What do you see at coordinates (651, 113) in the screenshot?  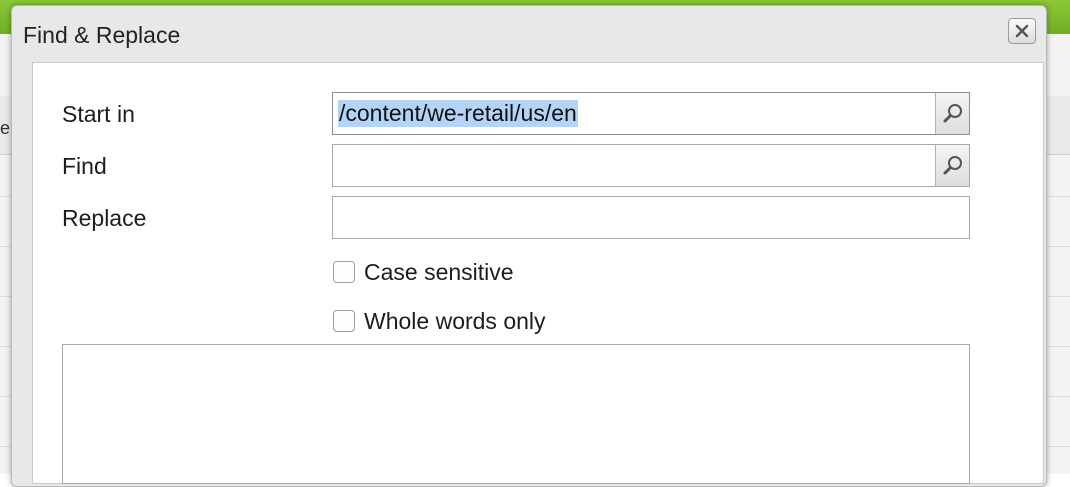 I see `start-in-field: /content/we-retail/us/en` at bounding box center [651, 113].